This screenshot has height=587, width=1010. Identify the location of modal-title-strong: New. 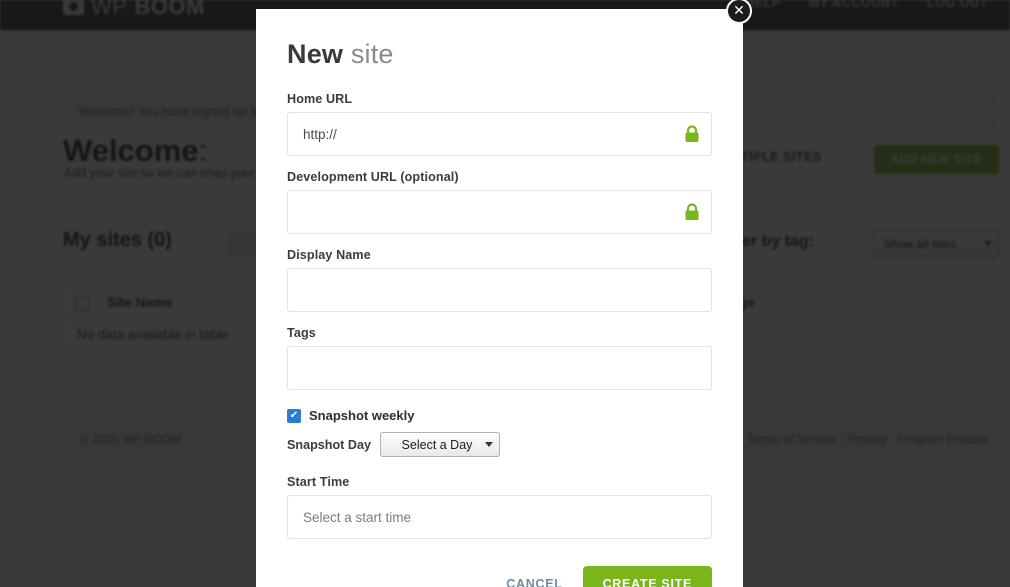
(315, 54).